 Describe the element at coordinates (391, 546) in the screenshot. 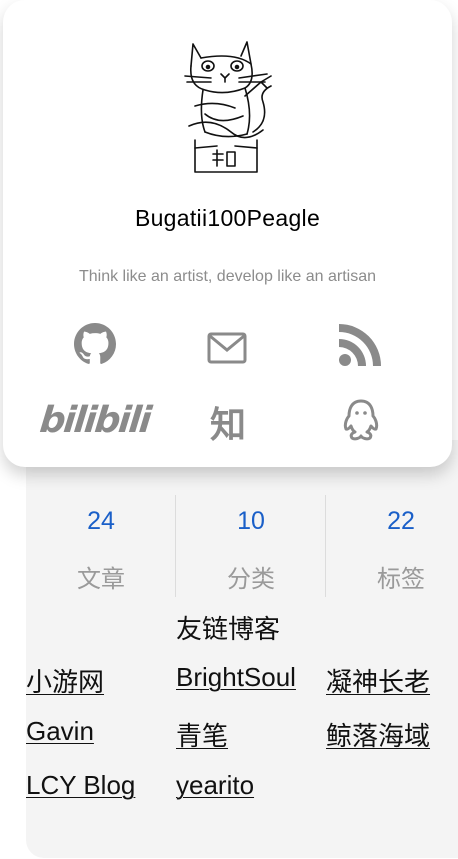

I see `stat-tags: 22 标签` at that location.